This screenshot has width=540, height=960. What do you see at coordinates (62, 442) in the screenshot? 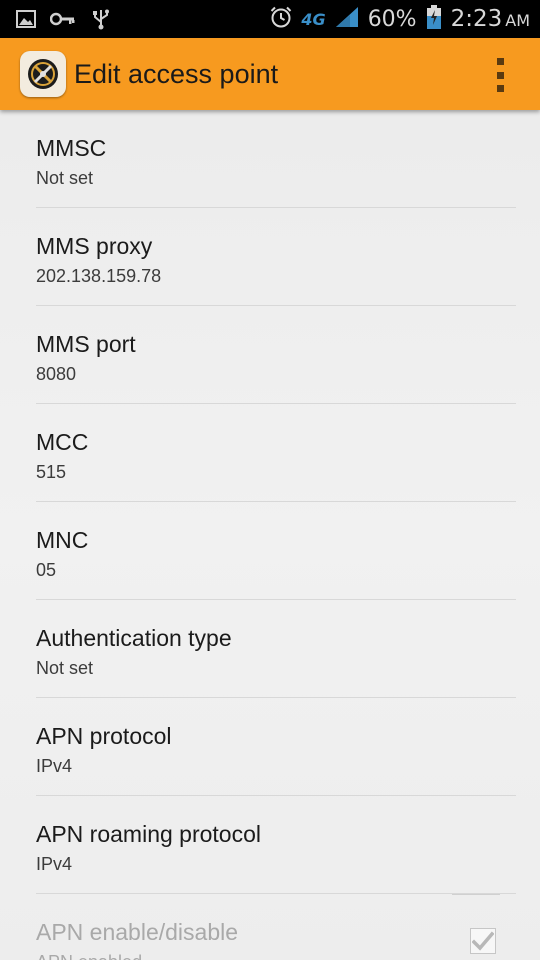
I see `pref-title: MCC` at bounding box center [62, 442].